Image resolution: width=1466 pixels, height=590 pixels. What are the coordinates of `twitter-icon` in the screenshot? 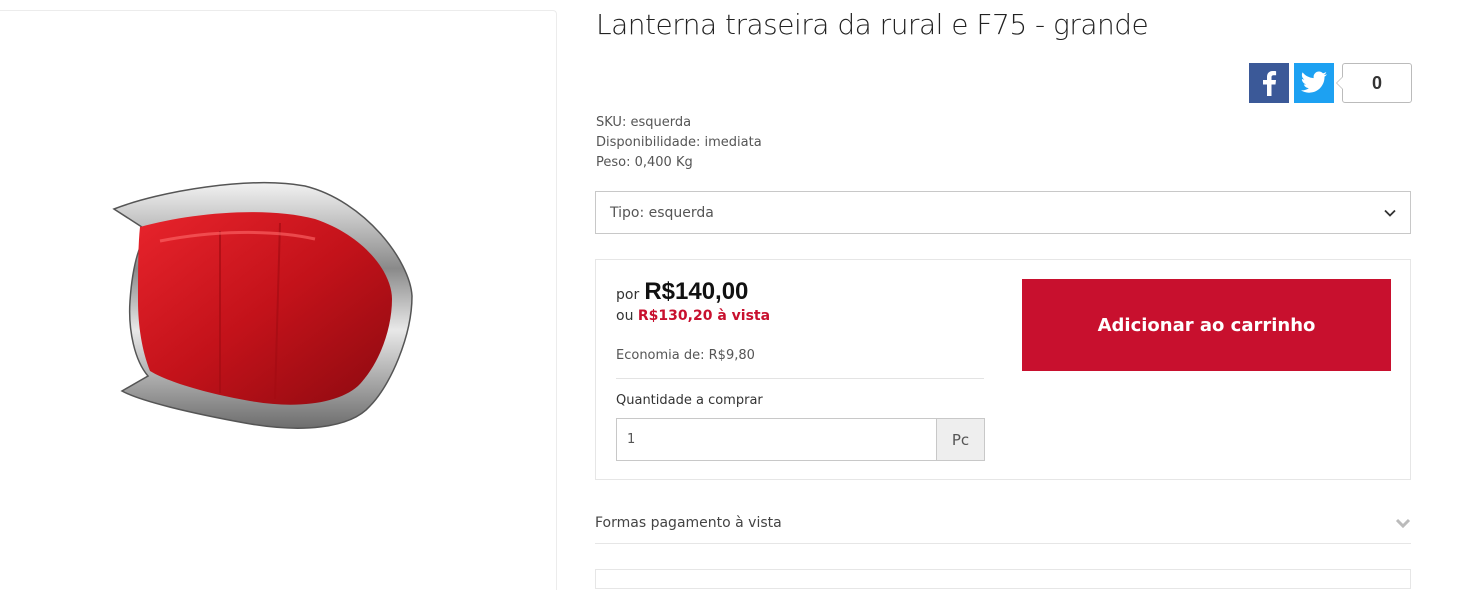 It's located at (1313, 82).